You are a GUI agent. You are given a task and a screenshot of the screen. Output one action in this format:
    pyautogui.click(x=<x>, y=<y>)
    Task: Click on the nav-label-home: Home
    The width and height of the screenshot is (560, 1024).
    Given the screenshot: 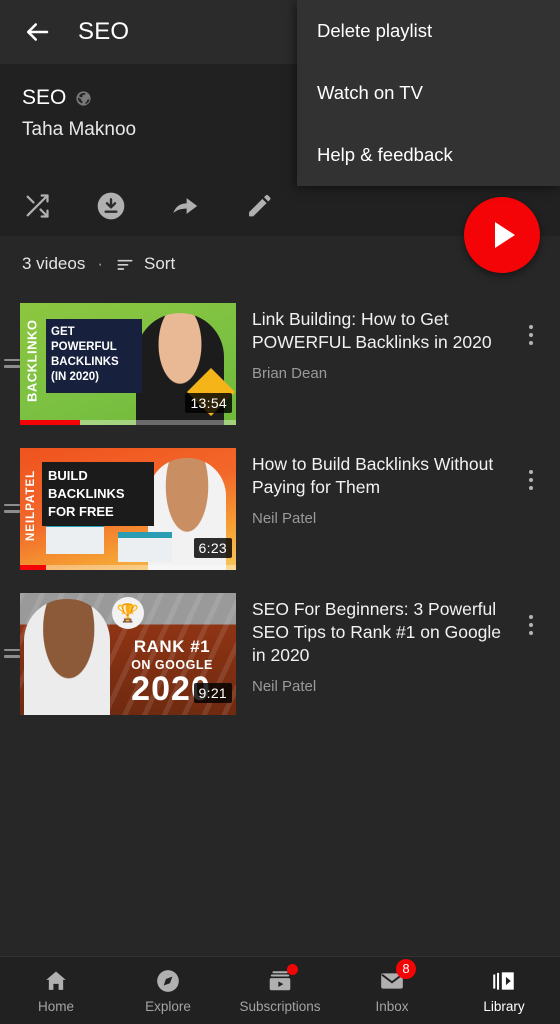 What is the action you would take?
    pyautogui.click(x=55, y=1006)
    